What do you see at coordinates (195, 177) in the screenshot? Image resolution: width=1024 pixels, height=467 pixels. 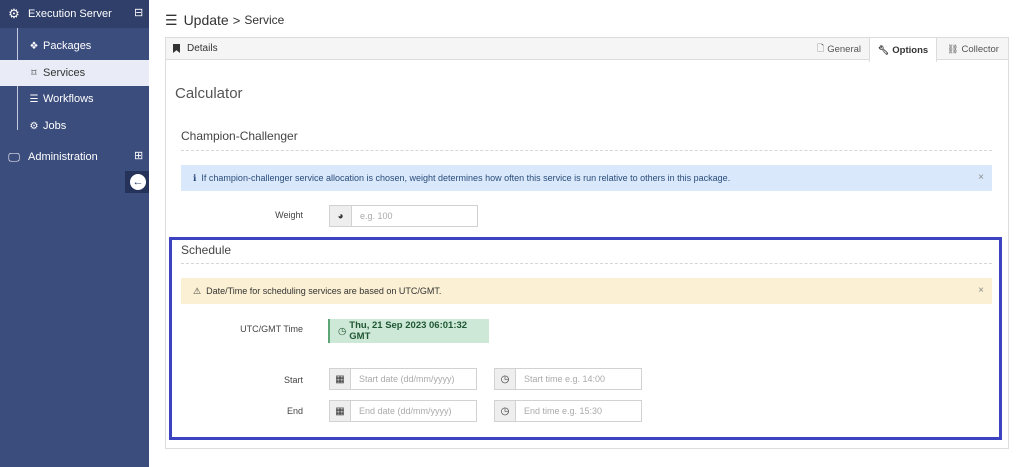 I see `info-icon: ℹ` at bounding box center [195, 177].